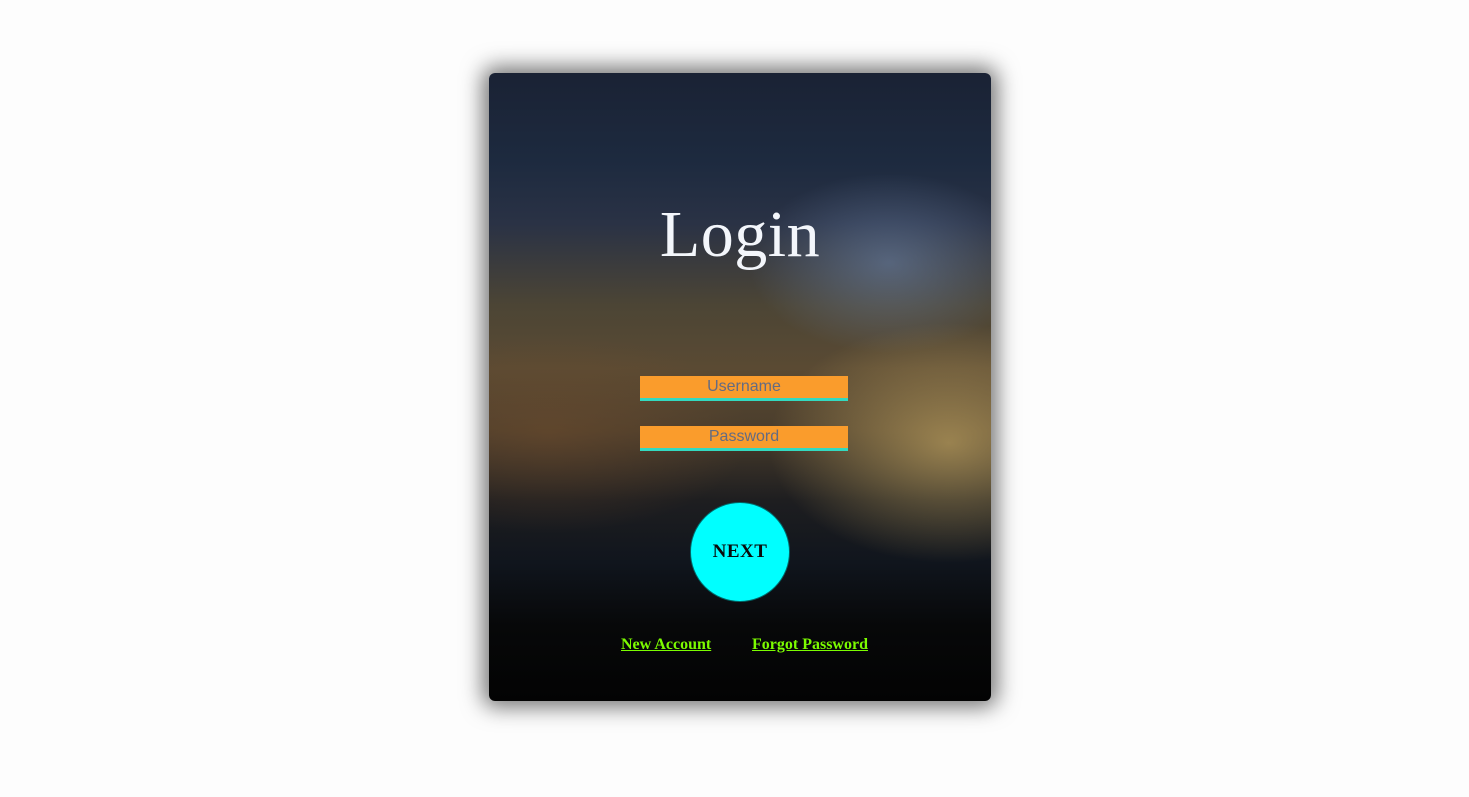  Describe the element at coordinates (810, 645) in the screenshot. I see `forgot-password-link: Forgot Password` at that location.